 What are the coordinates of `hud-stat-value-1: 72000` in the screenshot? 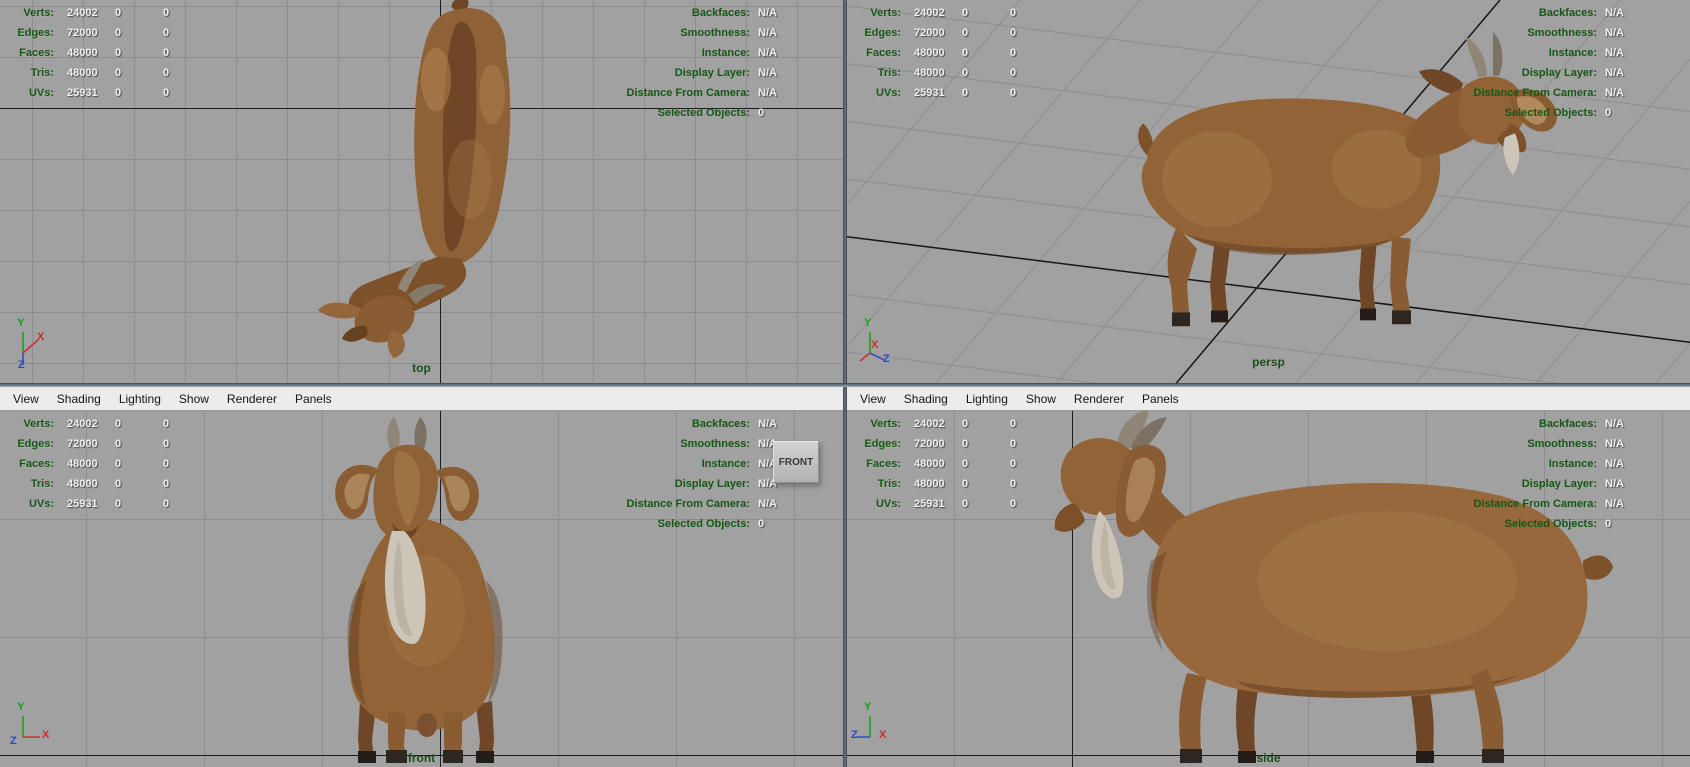 It's located at (82, 444).